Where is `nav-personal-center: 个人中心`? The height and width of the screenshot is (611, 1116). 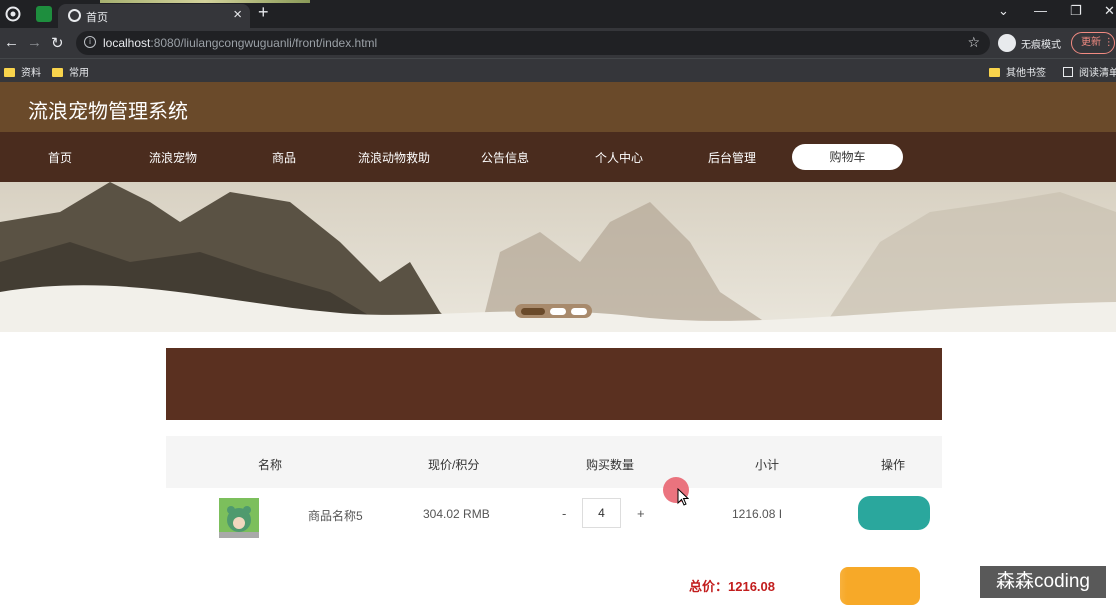
nav-personal-center: 个人中心 is located at coordinates (619, 157).